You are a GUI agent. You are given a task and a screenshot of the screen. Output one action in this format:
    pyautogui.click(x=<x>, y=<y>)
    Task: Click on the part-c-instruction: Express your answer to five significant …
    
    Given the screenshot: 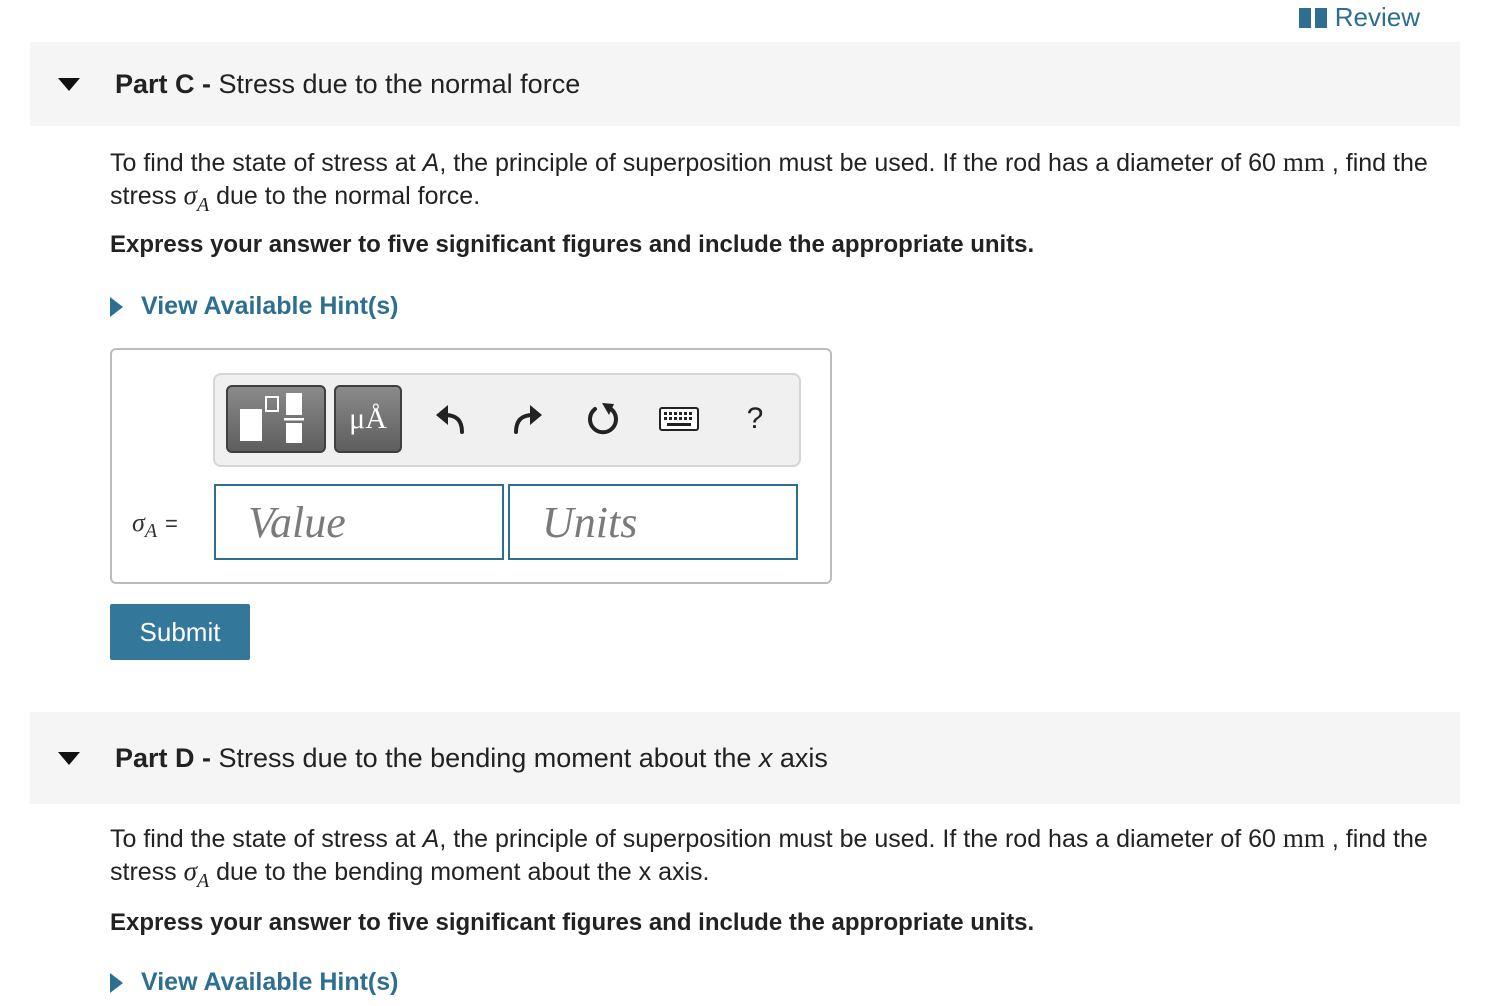 What is the action you would take?
    pyautogui.click(x=572, y=244)
    